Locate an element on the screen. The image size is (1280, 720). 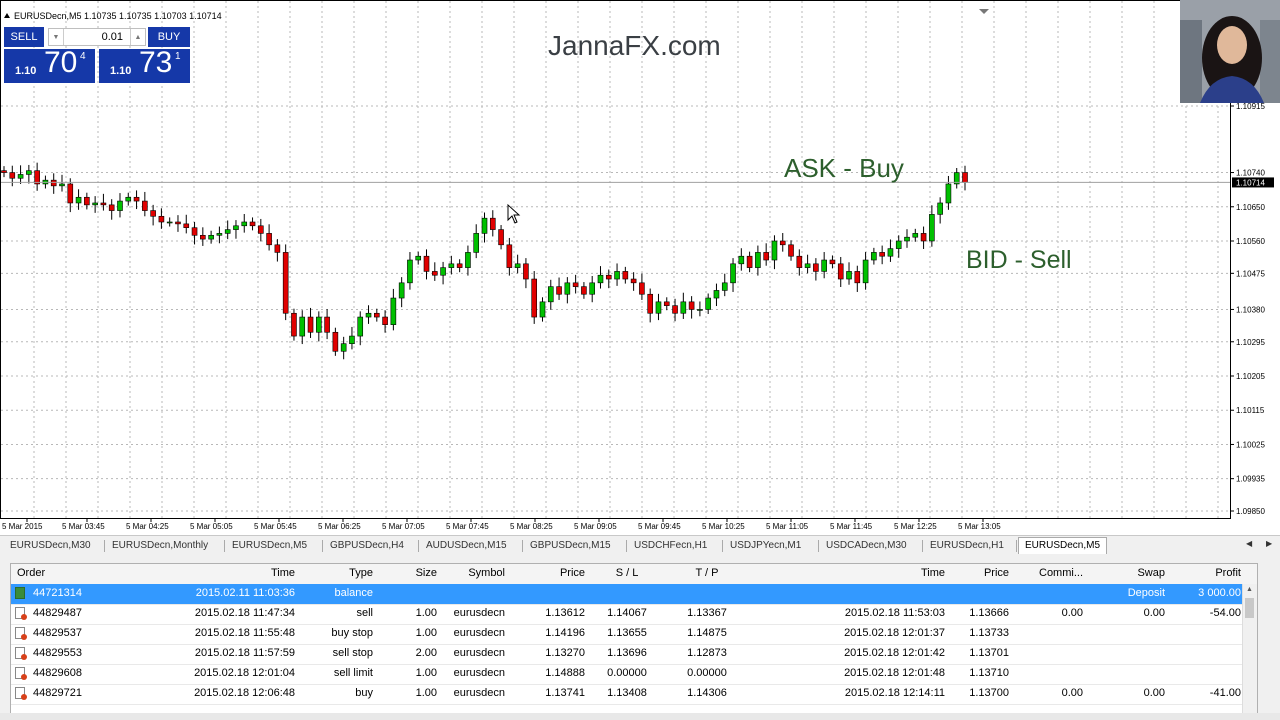
time-axis-label: 5 Mar 06:25 is located at coordinates (339, 526).